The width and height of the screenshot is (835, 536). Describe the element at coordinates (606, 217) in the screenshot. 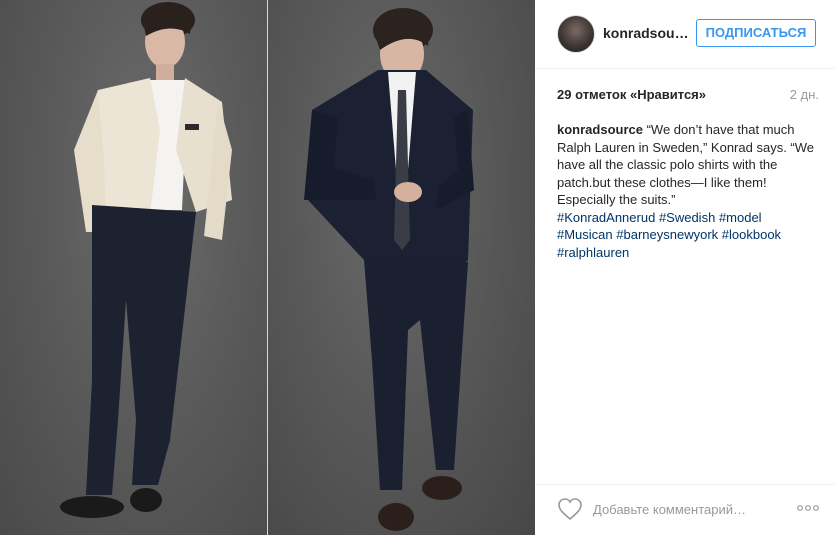

I see `hashtag-link: #KonradAnnerud` at that location.